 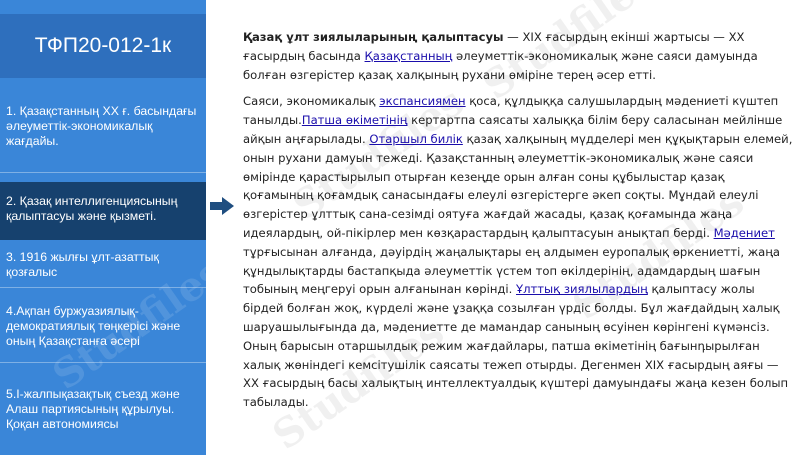 What do you see at coordinates (103, 265) in the screenshot?
I see `sidebar-item-3: 3. 1916 жылғы ұлт-азаттық қозғалыс` at bounding box center [103, 265].